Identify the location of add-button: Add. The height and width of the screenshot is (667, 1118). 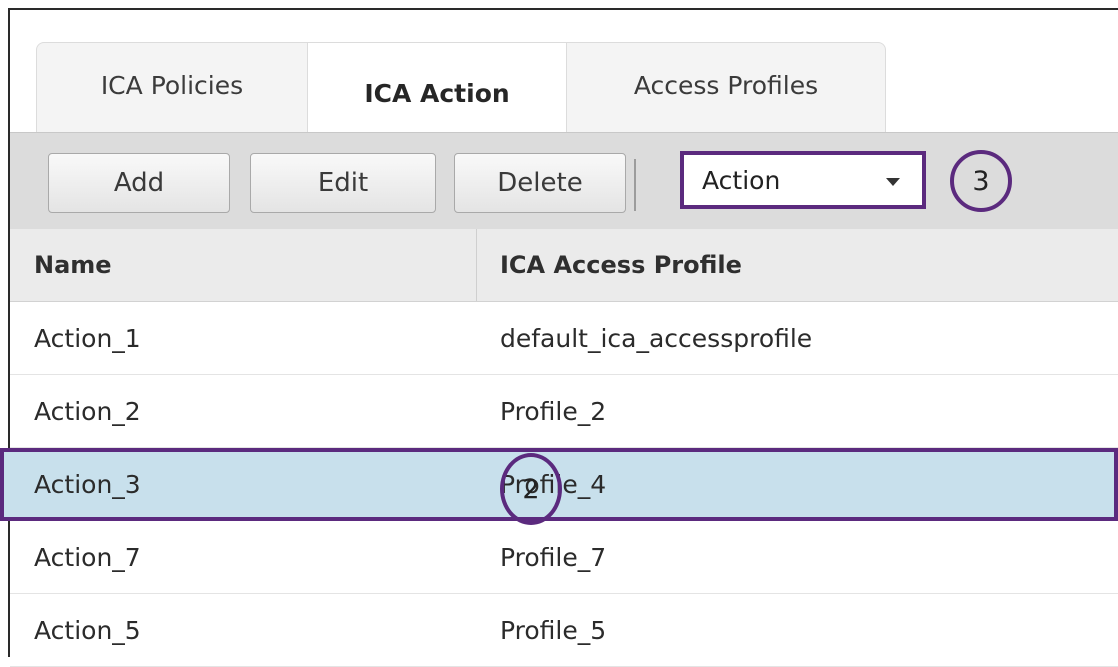
(139, 183).